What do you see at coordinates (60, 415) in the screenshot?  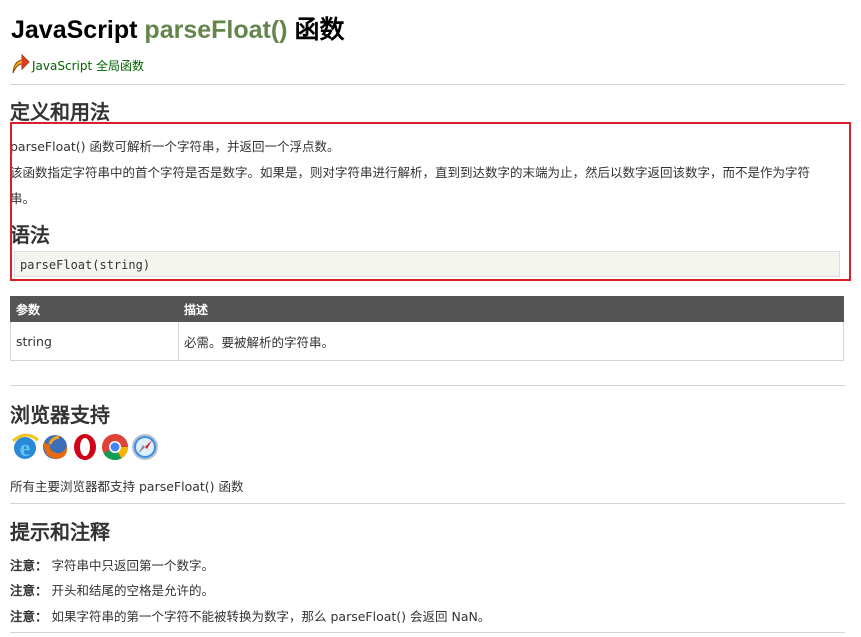 I see `section-heading-browser-support: 浏览器支持` at bounding box center [60, 415].